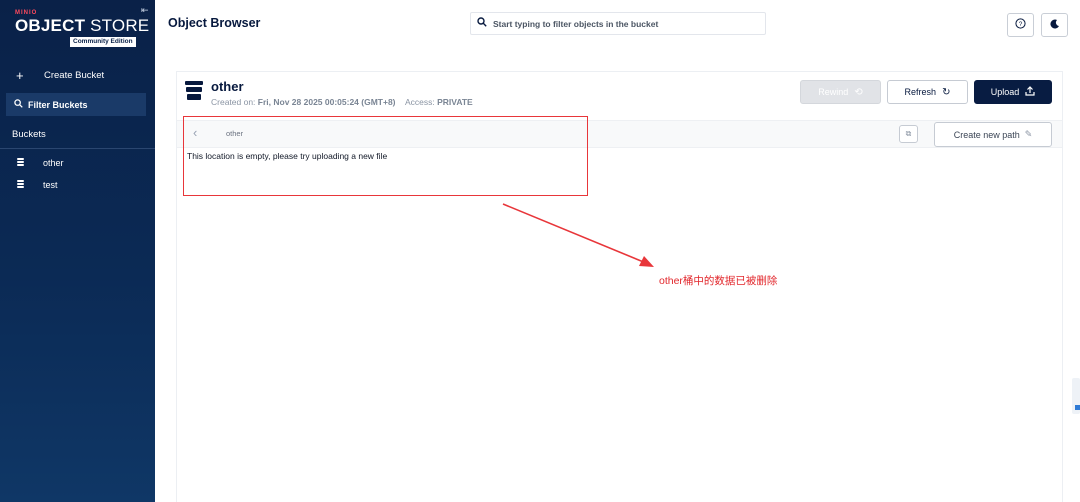 This screenshot has width=1080, height=502. I want to click on brand-name: OBJECT STORE, so click(82, 25).